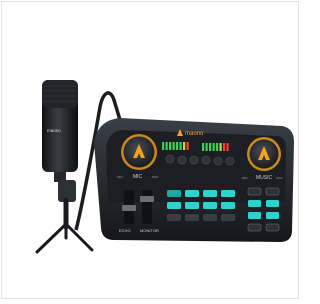  Describe the element at coordinates (245, 178) in the screenshot. I see `music-min-label: MIN` at that location.